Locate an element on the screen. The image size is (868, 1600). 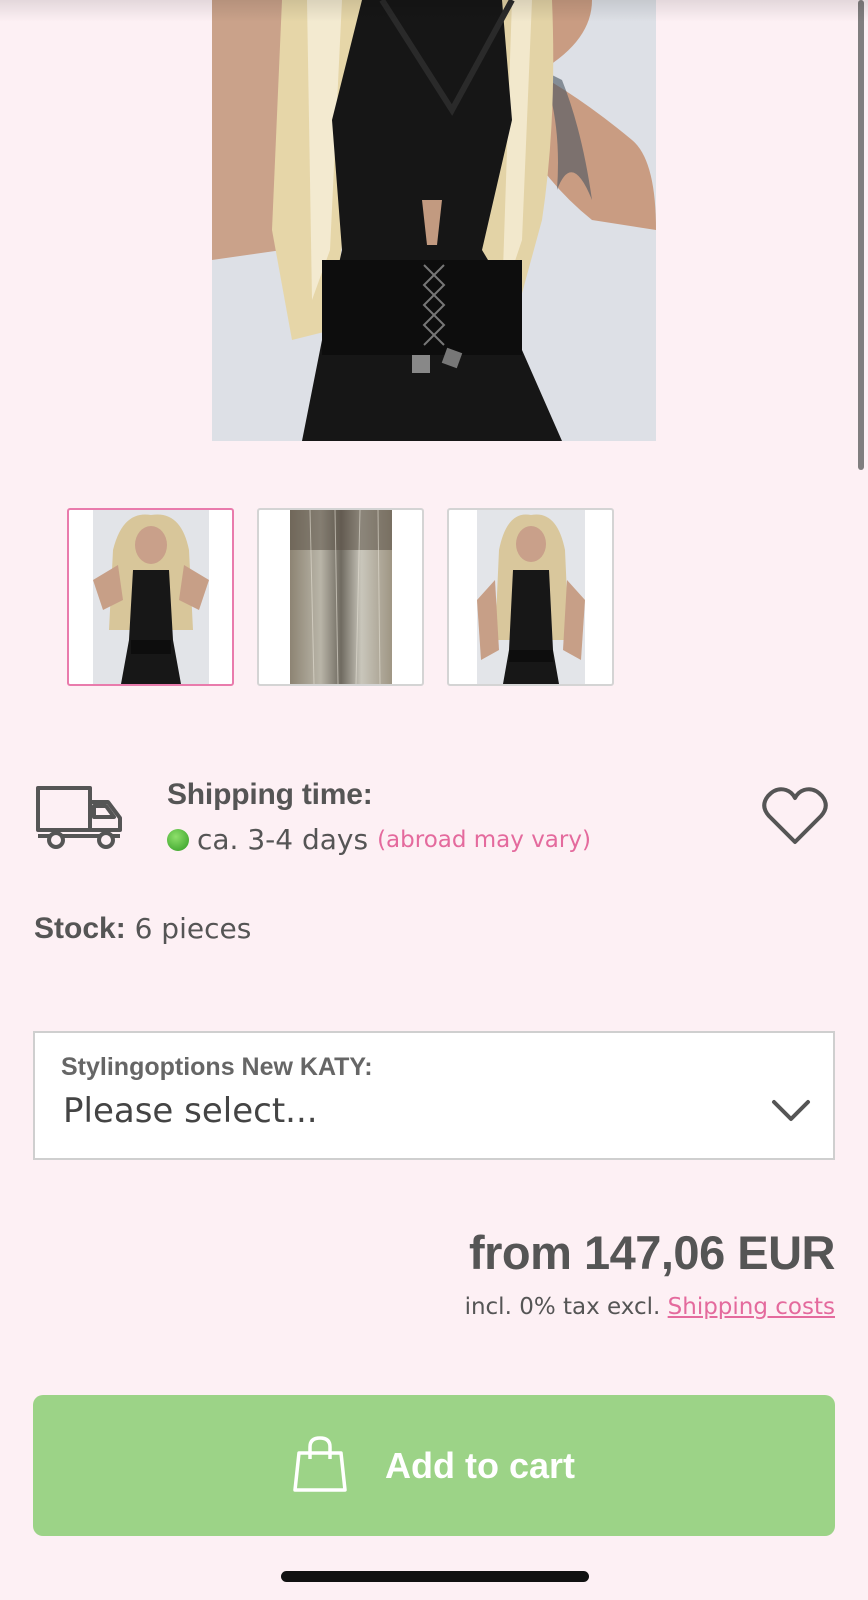
stock-label: Stock: is located at coordinates (80, 928).